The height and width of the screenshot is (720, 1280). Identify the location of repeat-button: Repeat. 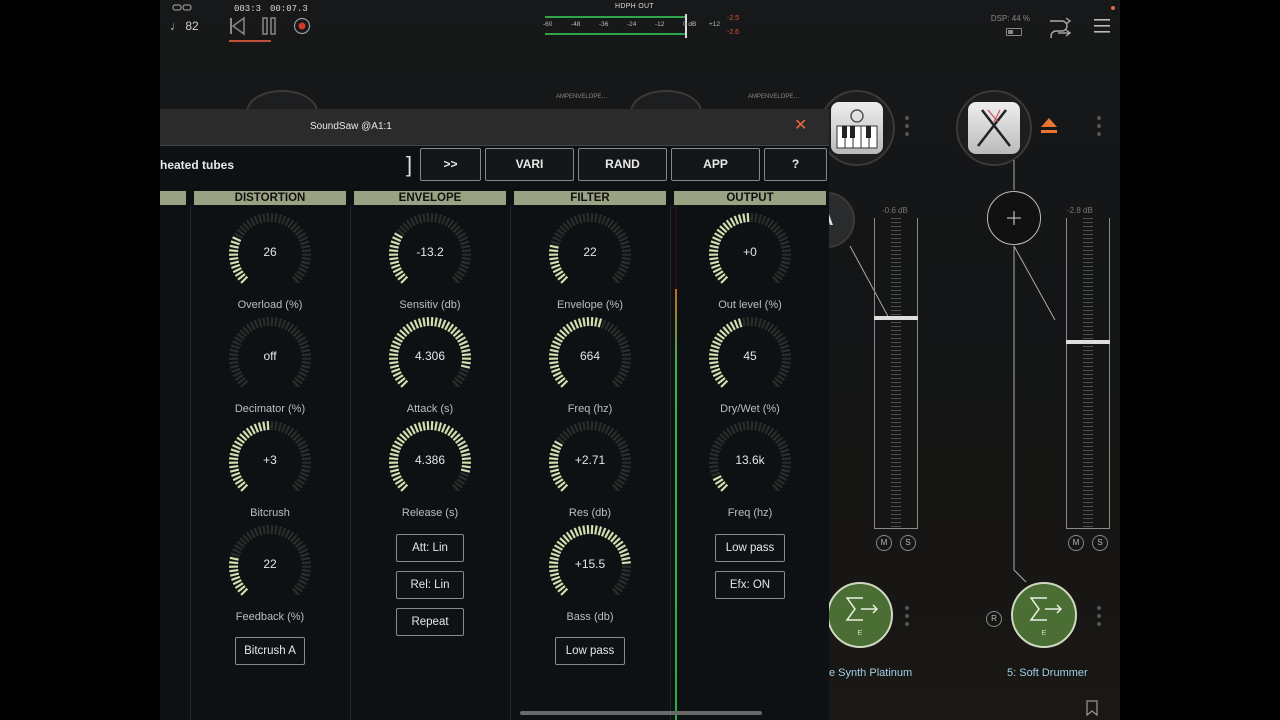
(430, 622).